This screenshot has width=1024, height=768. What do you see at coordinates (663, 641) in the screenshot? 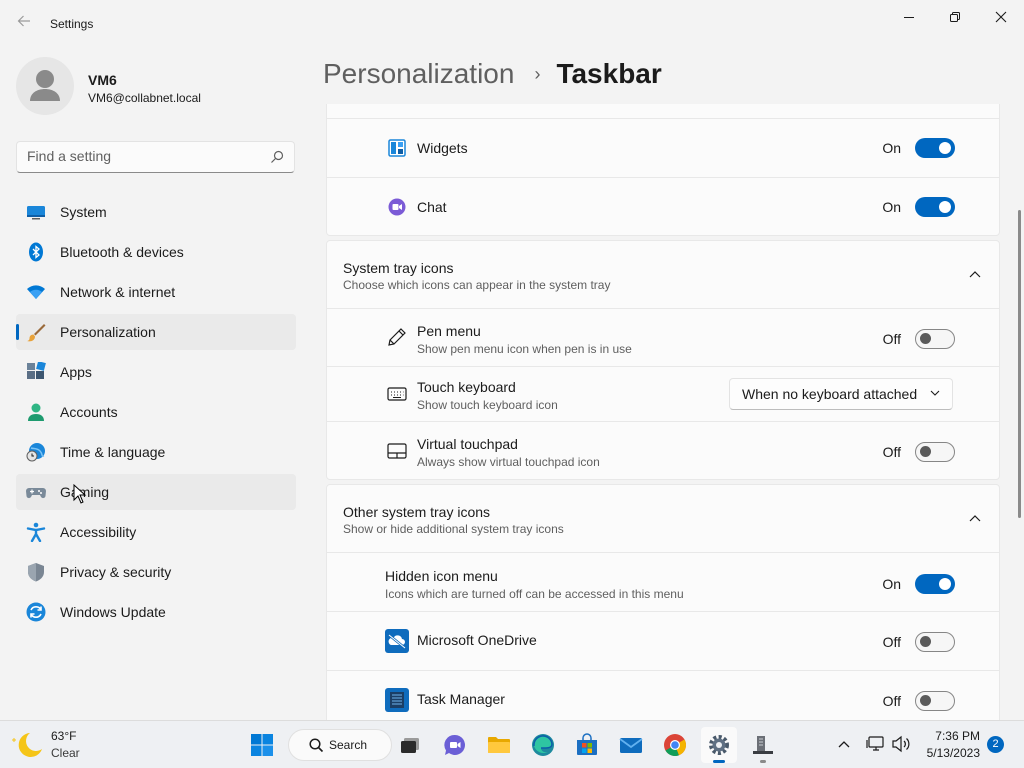
I see `onedrive-row: Microsoft OneDrive Off` at bounding box center [663, 641].